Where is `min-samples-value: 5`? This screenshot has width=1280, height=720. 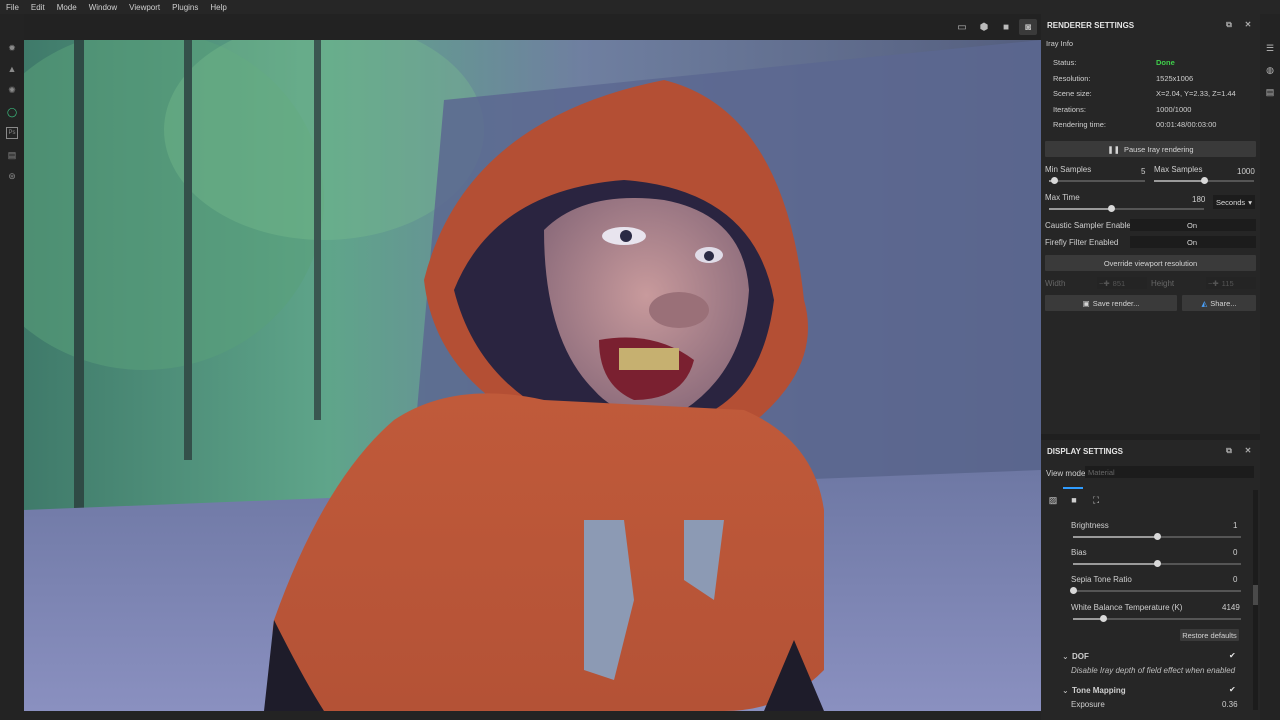 min-samples-value: 5 is located at coordinates (1143, 171).